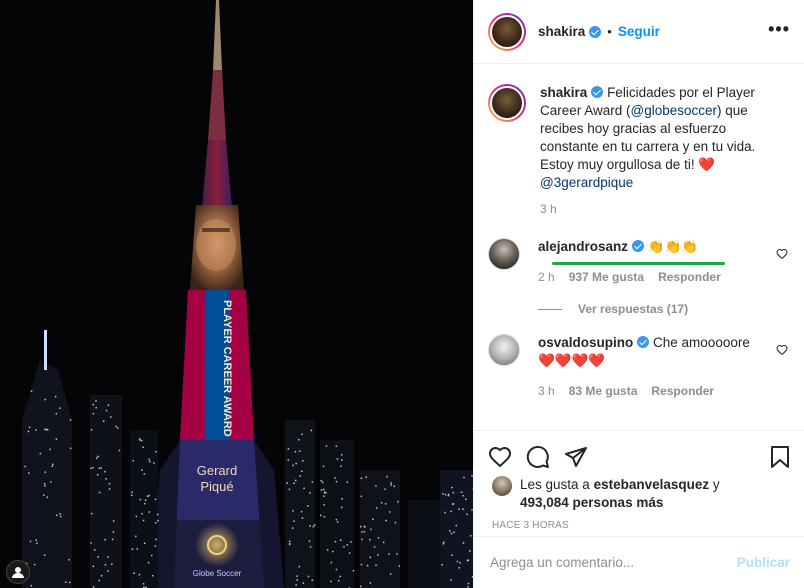 The height and width of the screenshot is (588, 804). I want to click on author-username: shakira, so click(561, 31).